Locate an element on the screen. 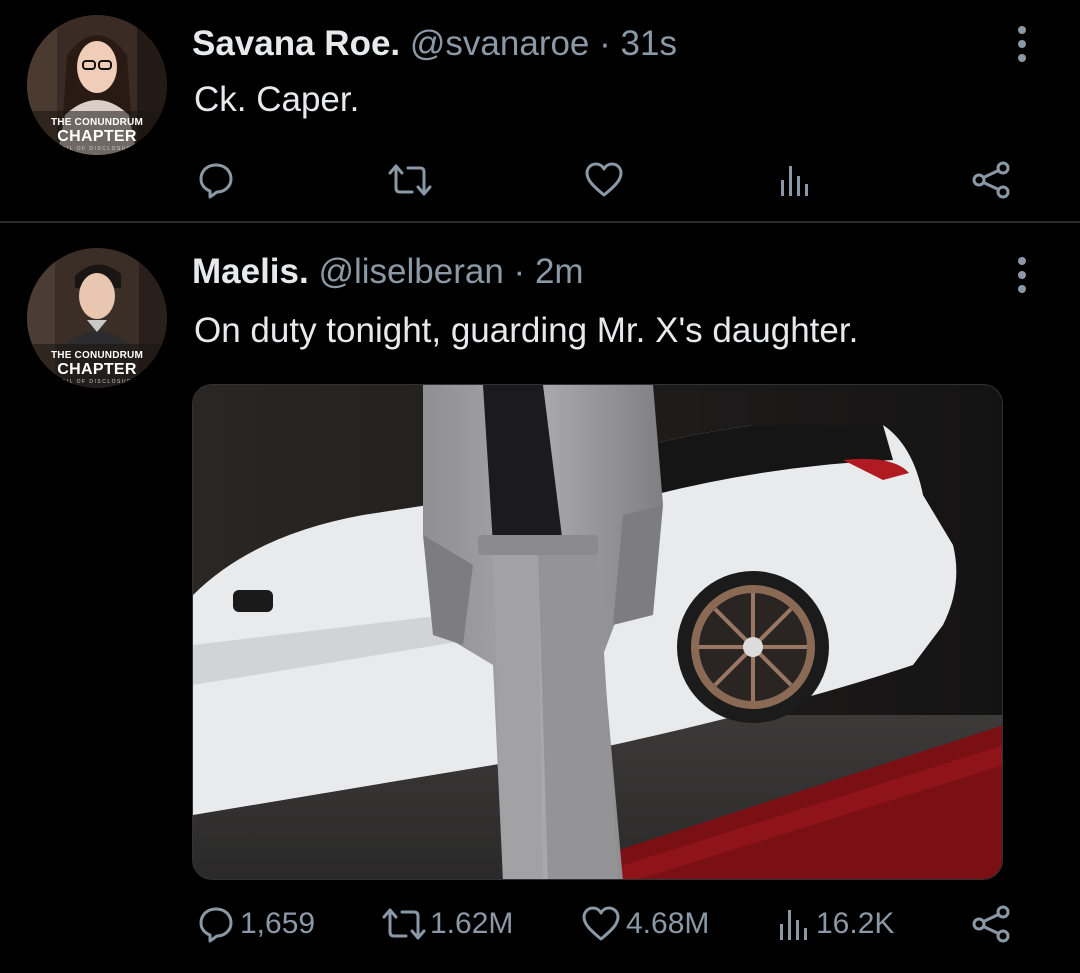 This screenshot has width=1080, height=973. retweet-button is located at coordinates (412, 180).